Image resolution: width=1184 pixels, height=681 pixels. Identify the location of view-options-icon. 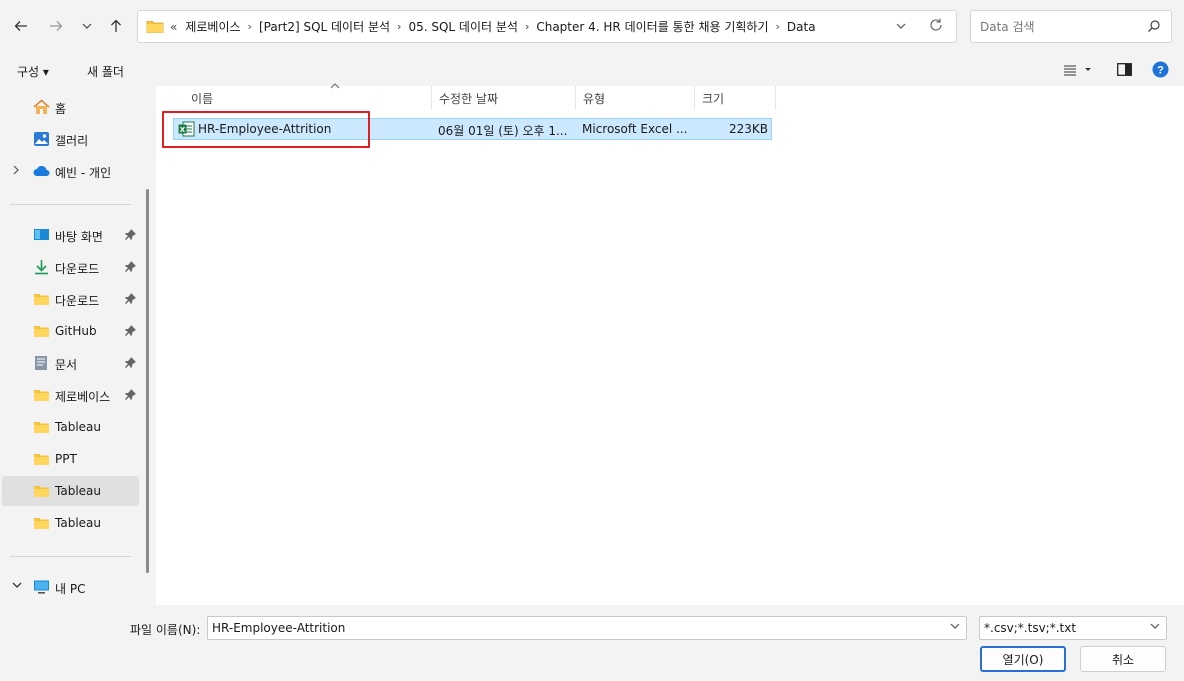
(1078, 71).